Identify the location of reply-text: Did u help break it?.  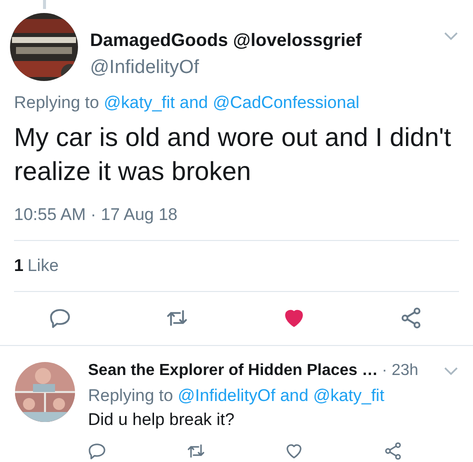
(162, 419).